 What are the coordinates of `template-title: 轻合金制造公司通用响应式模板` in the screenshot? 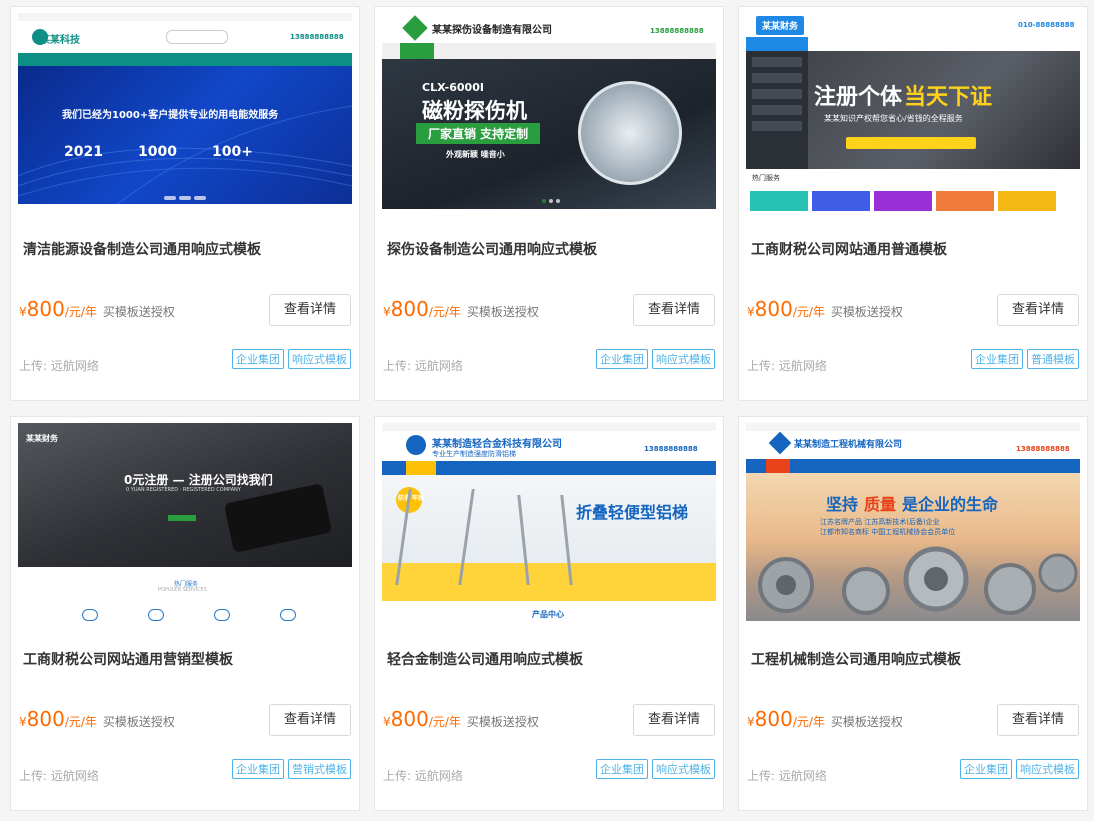 It's located at (485, 659).